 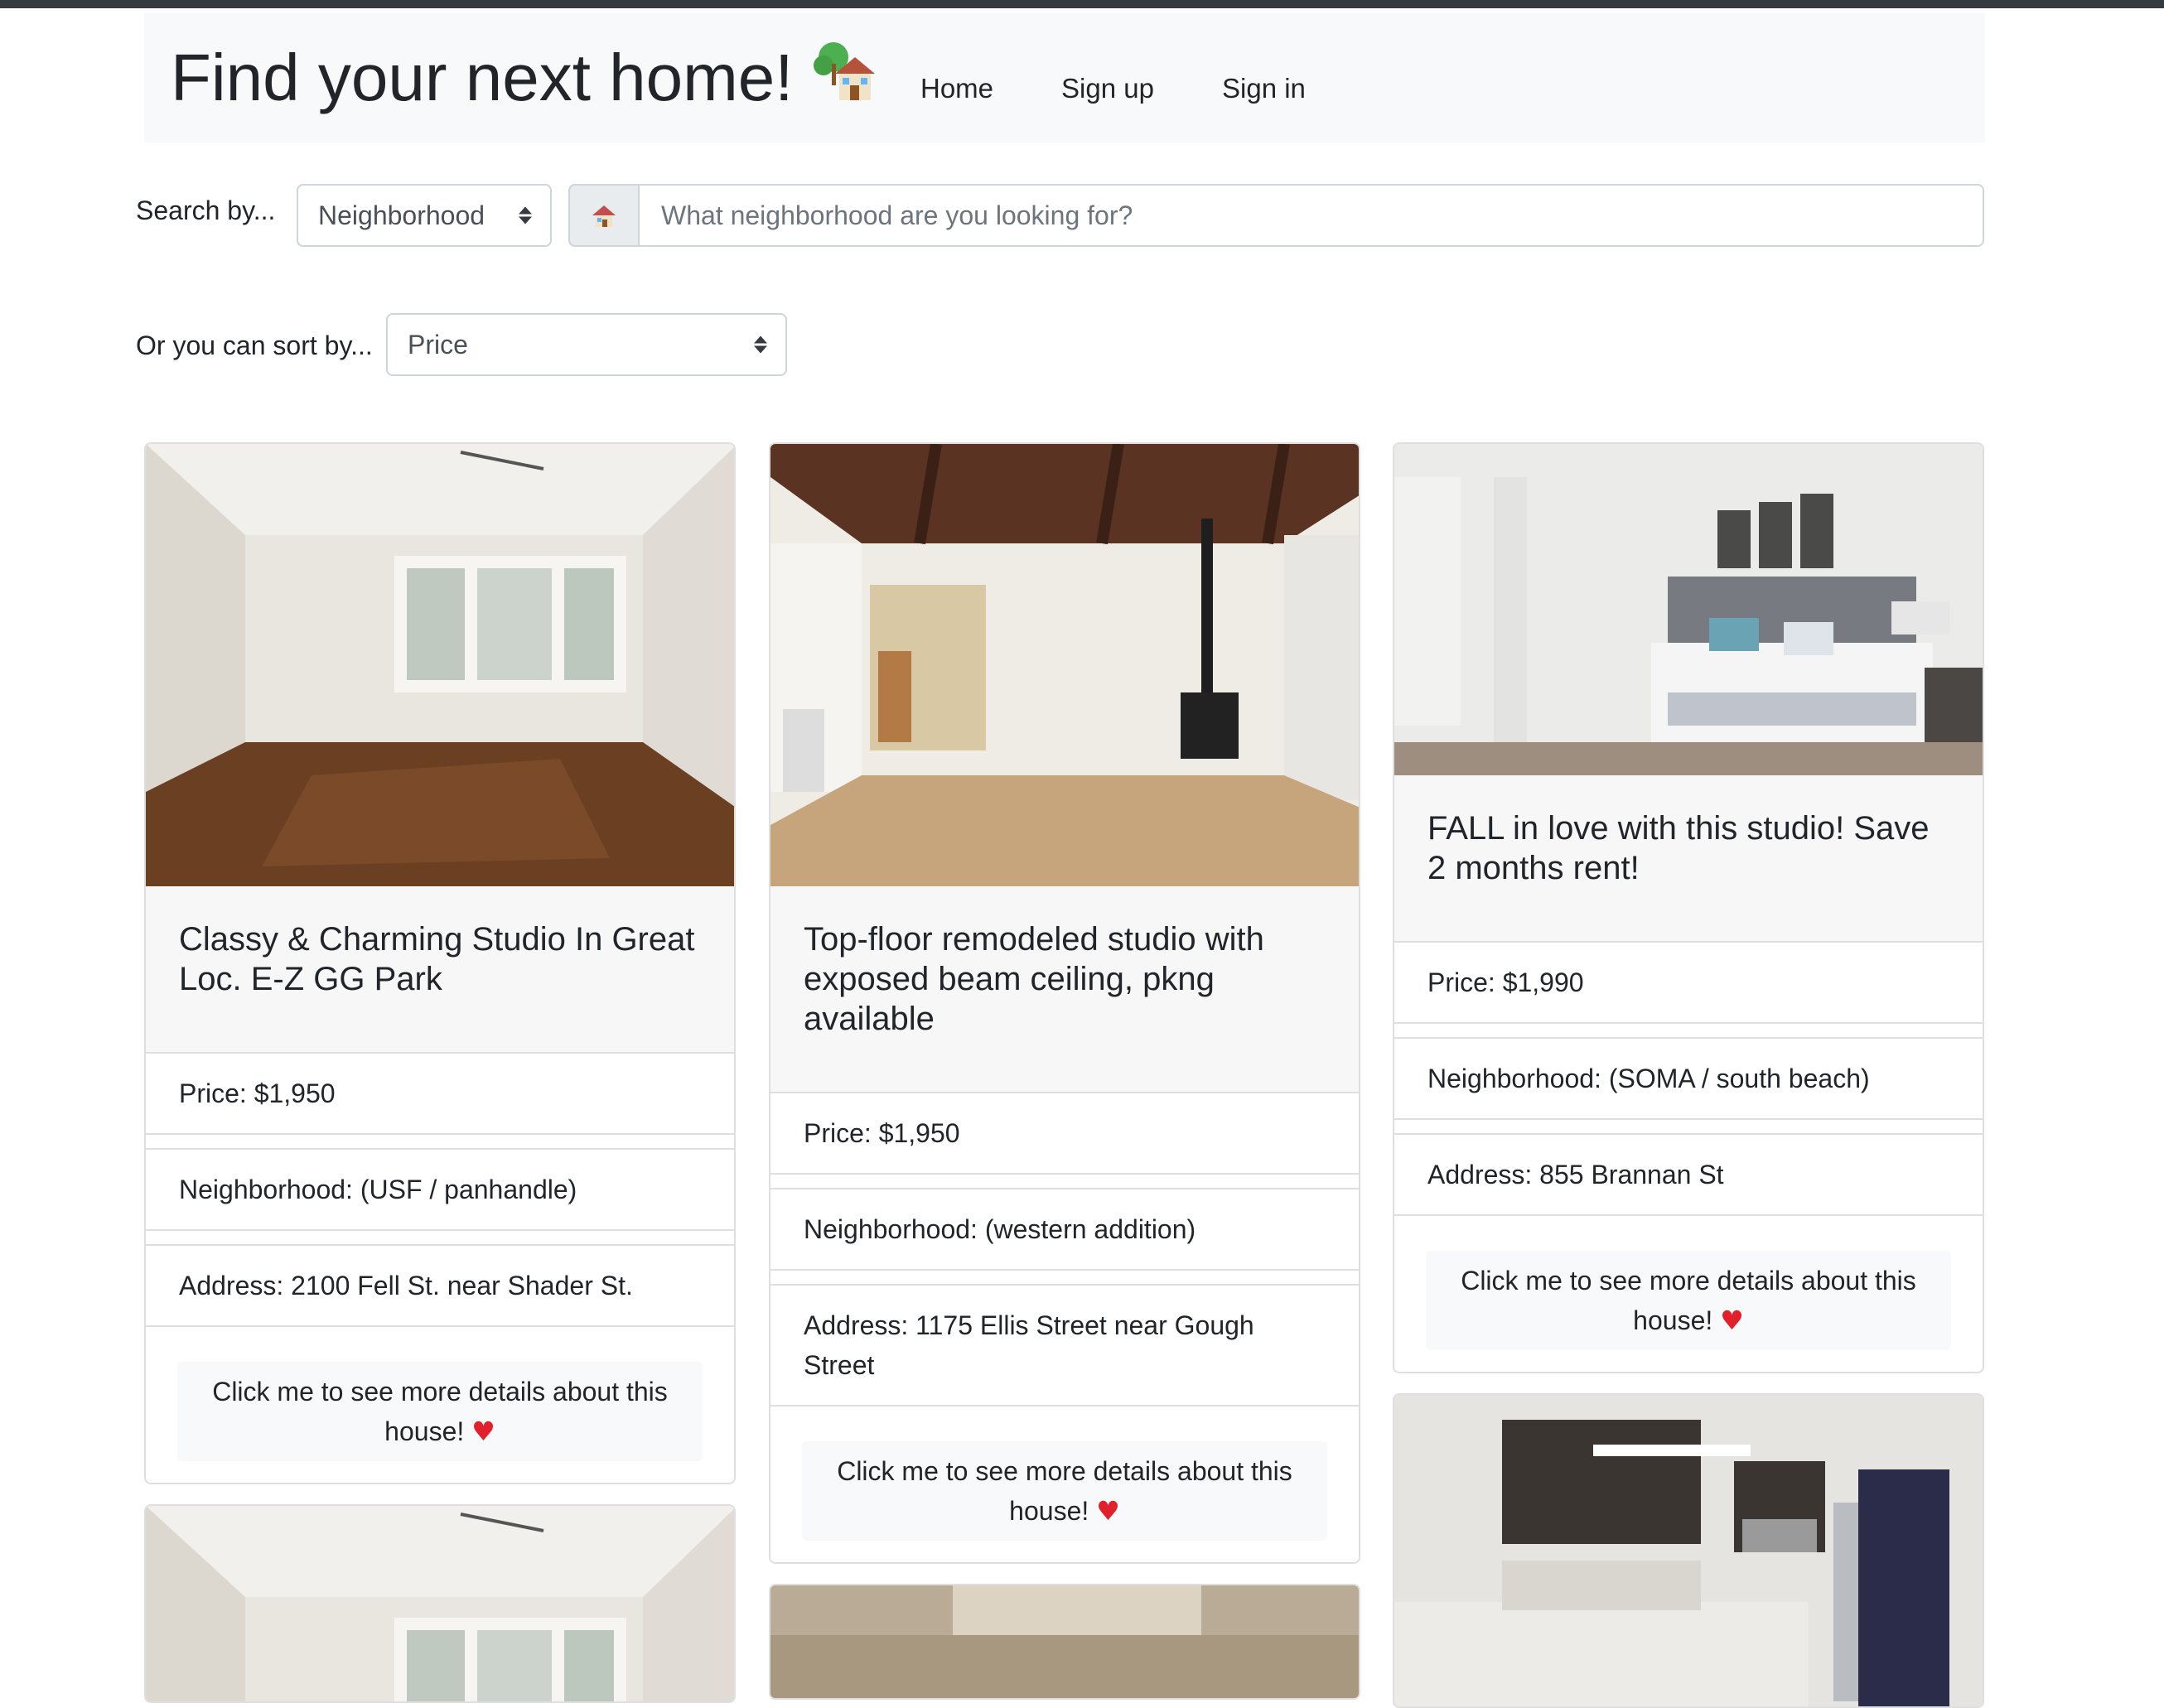 What do you see at coordinates (1082, 4) in the screenshot?
I see `window-top-bar` at bounding box center [1082, 4].